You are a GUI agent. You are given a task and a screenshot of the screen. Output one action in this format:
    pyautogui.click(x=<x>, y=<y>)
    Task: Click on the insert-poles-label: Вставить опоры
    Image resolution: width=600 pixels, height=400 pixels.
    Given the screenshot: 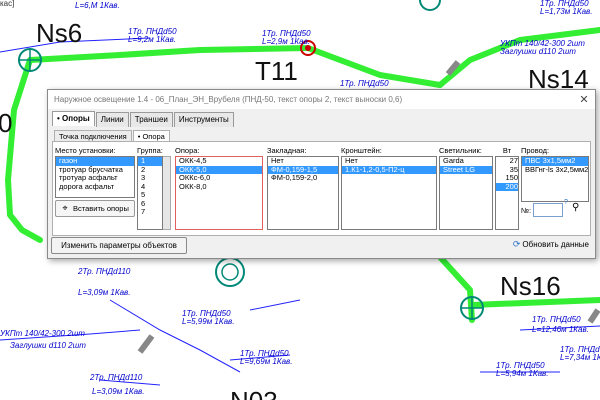 What is the action you would take?
    pyautogui.click(x=101, y=208)
    